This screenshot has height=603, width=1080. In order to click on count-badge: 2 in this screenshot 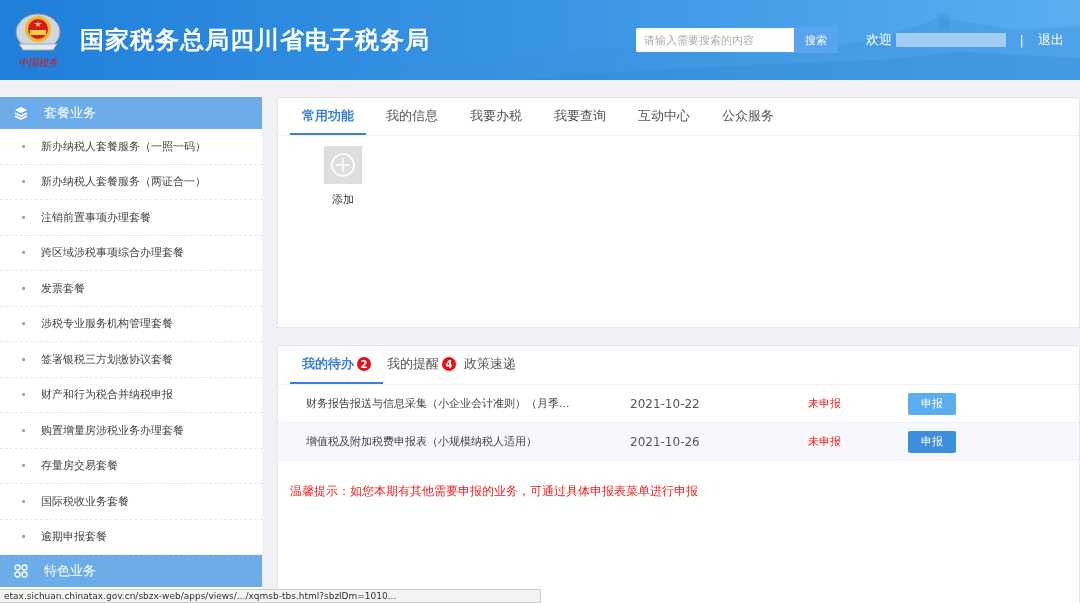, I will do `click(364, 364)`.